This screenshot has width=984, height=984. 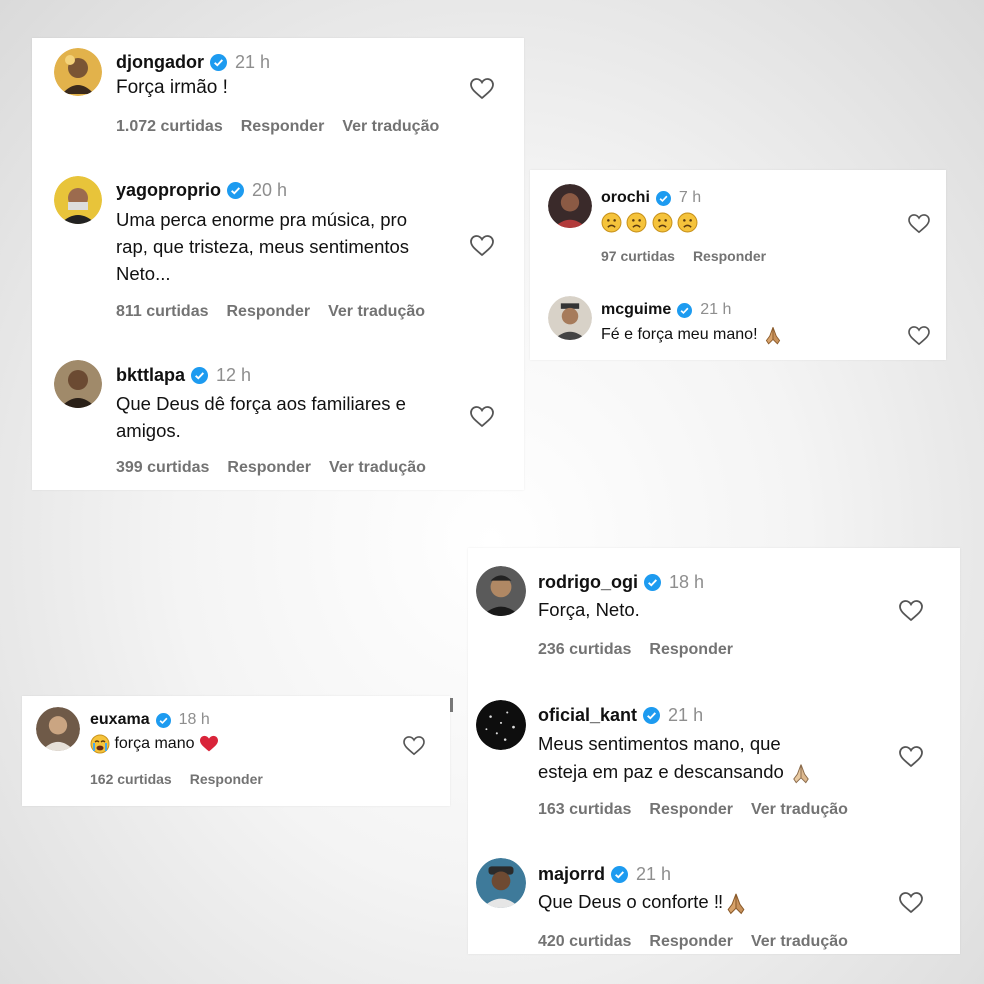 I want to click on red-heart-icon, so click(x=209, y=744).